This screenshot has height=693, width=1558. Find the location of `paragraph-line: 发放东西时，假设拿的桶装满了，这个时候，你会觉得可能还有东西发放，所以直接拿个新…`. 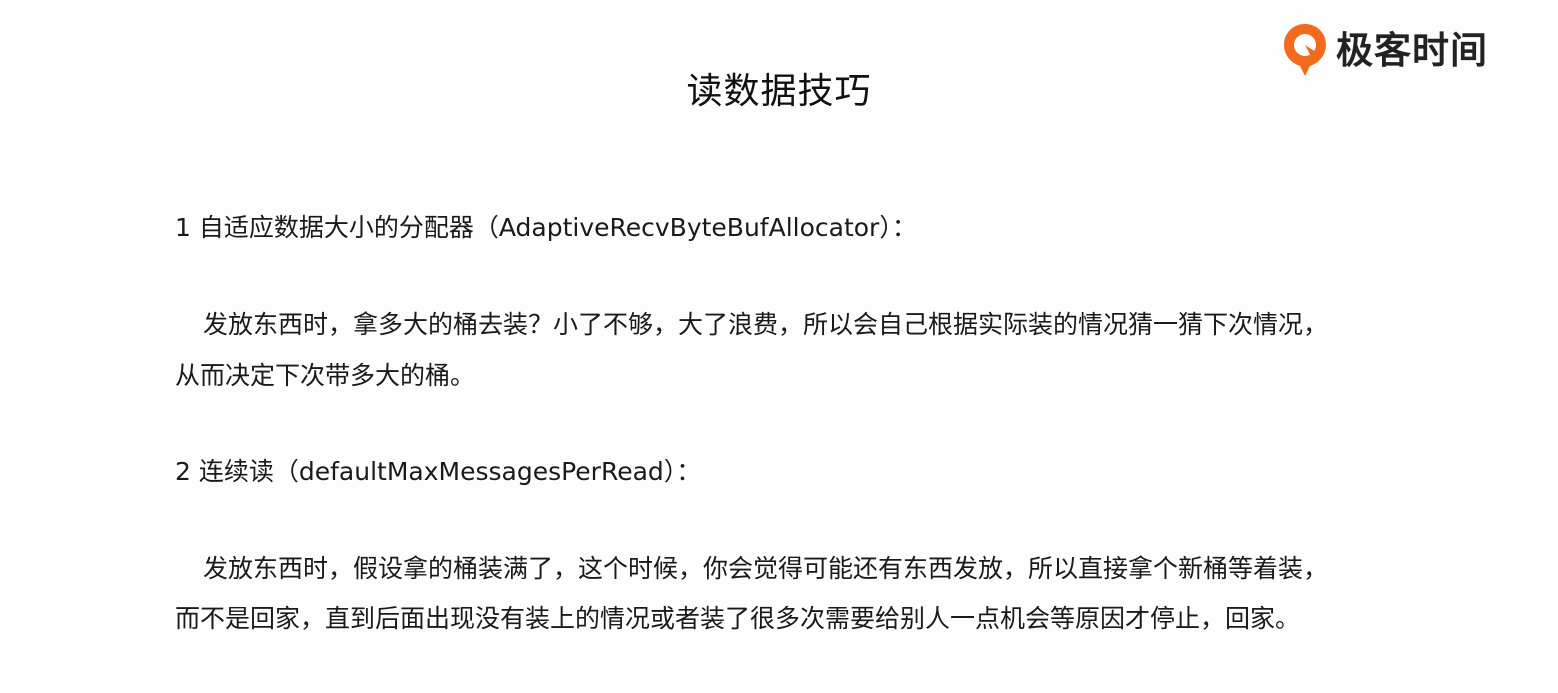

paragraph-line: 发放东西时，假设拿的桶装满了，这个时候，你会觉得可能还有东西发放，所以直接拿个新… is located at coordinates (766, 568).